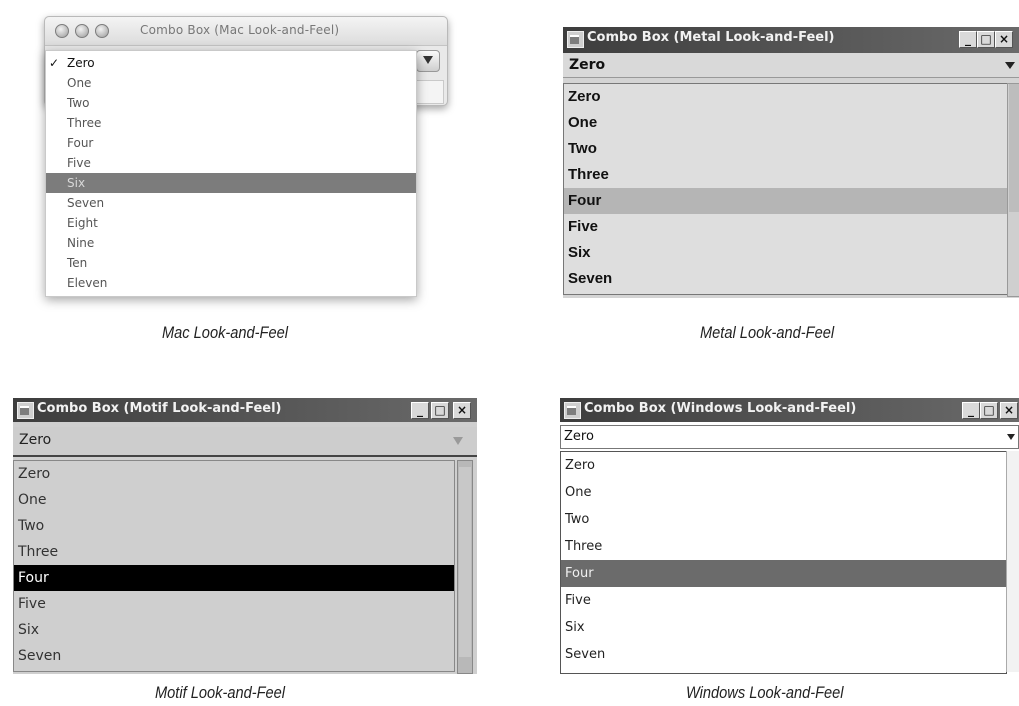 Image resolution: width=1019 pixels, height=706 pixels. What do you see at coordinates (231, 123) in the screenshot?
I see `mac-list-item: Three` at bounding box center [231, 123].